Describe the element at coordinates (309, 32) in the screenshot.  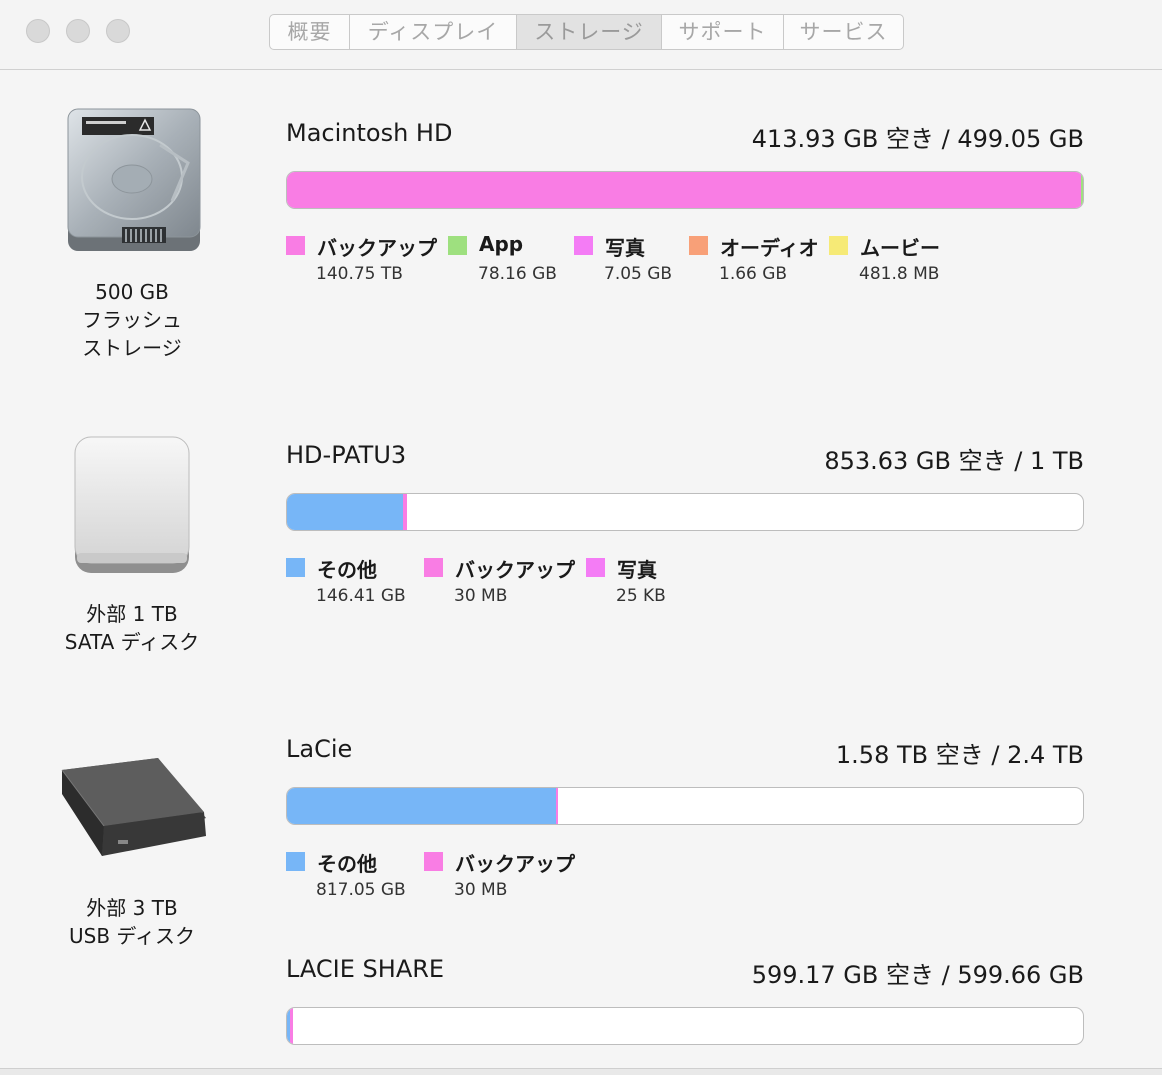
I see `tab-overview: 概要` at that location.